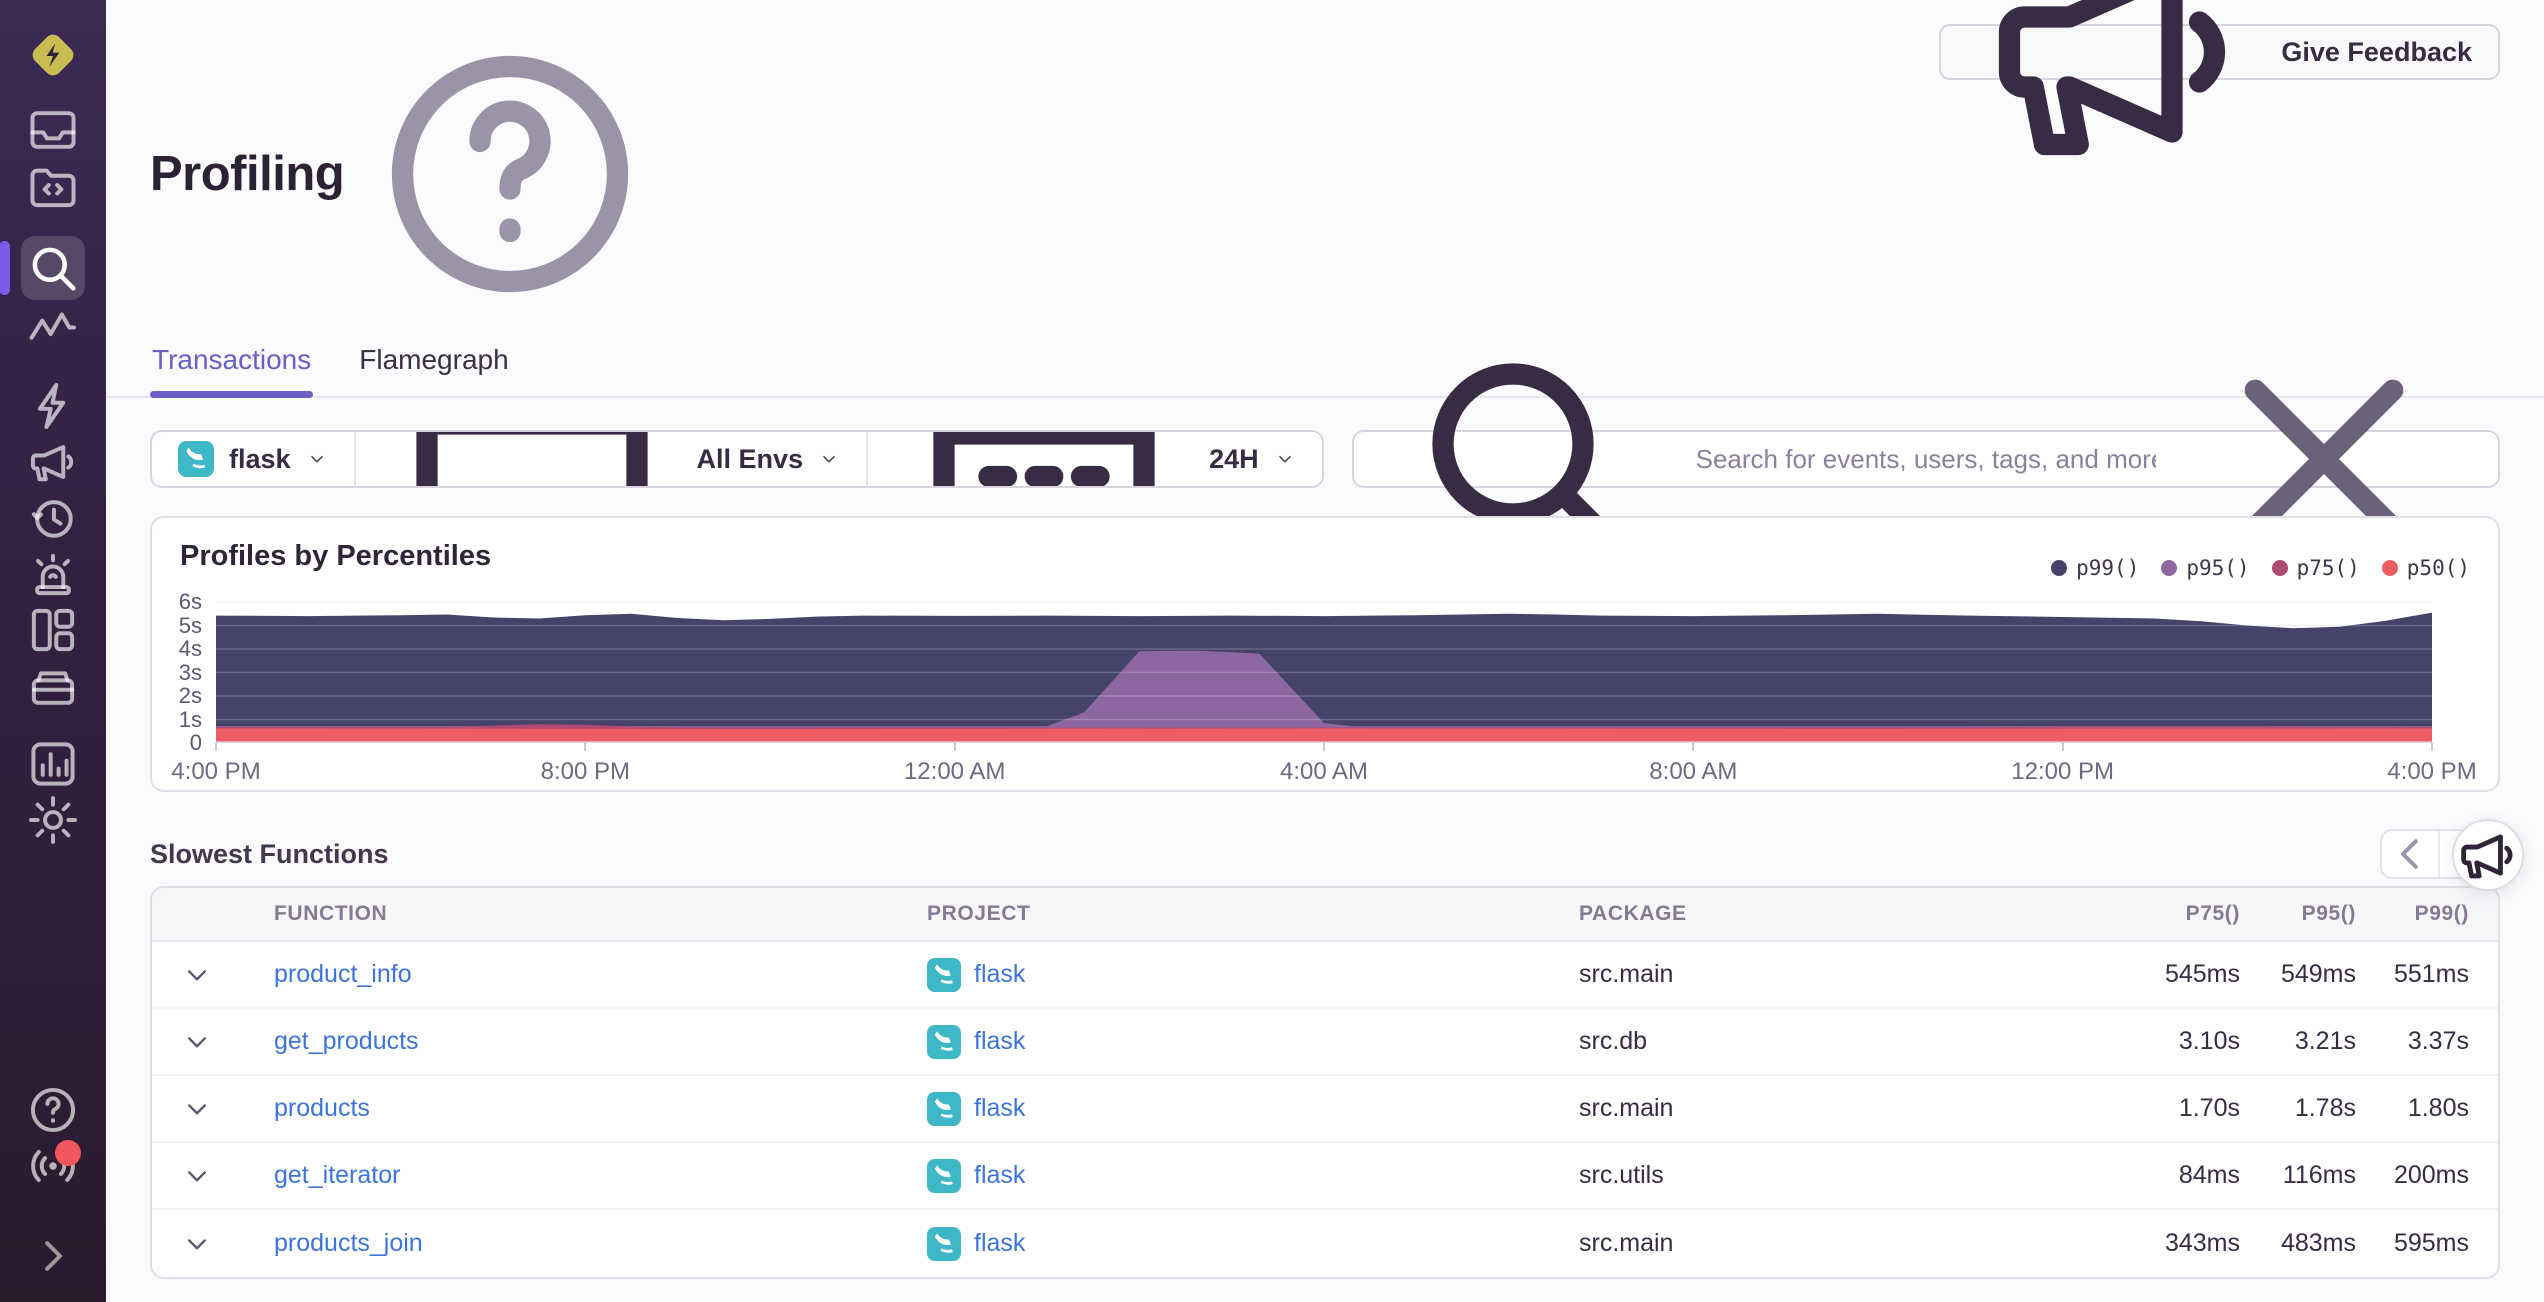  Describe the element at coordinates (2095, 568) in the screenshot. I see `legend-item-p99: p99()` at that location.